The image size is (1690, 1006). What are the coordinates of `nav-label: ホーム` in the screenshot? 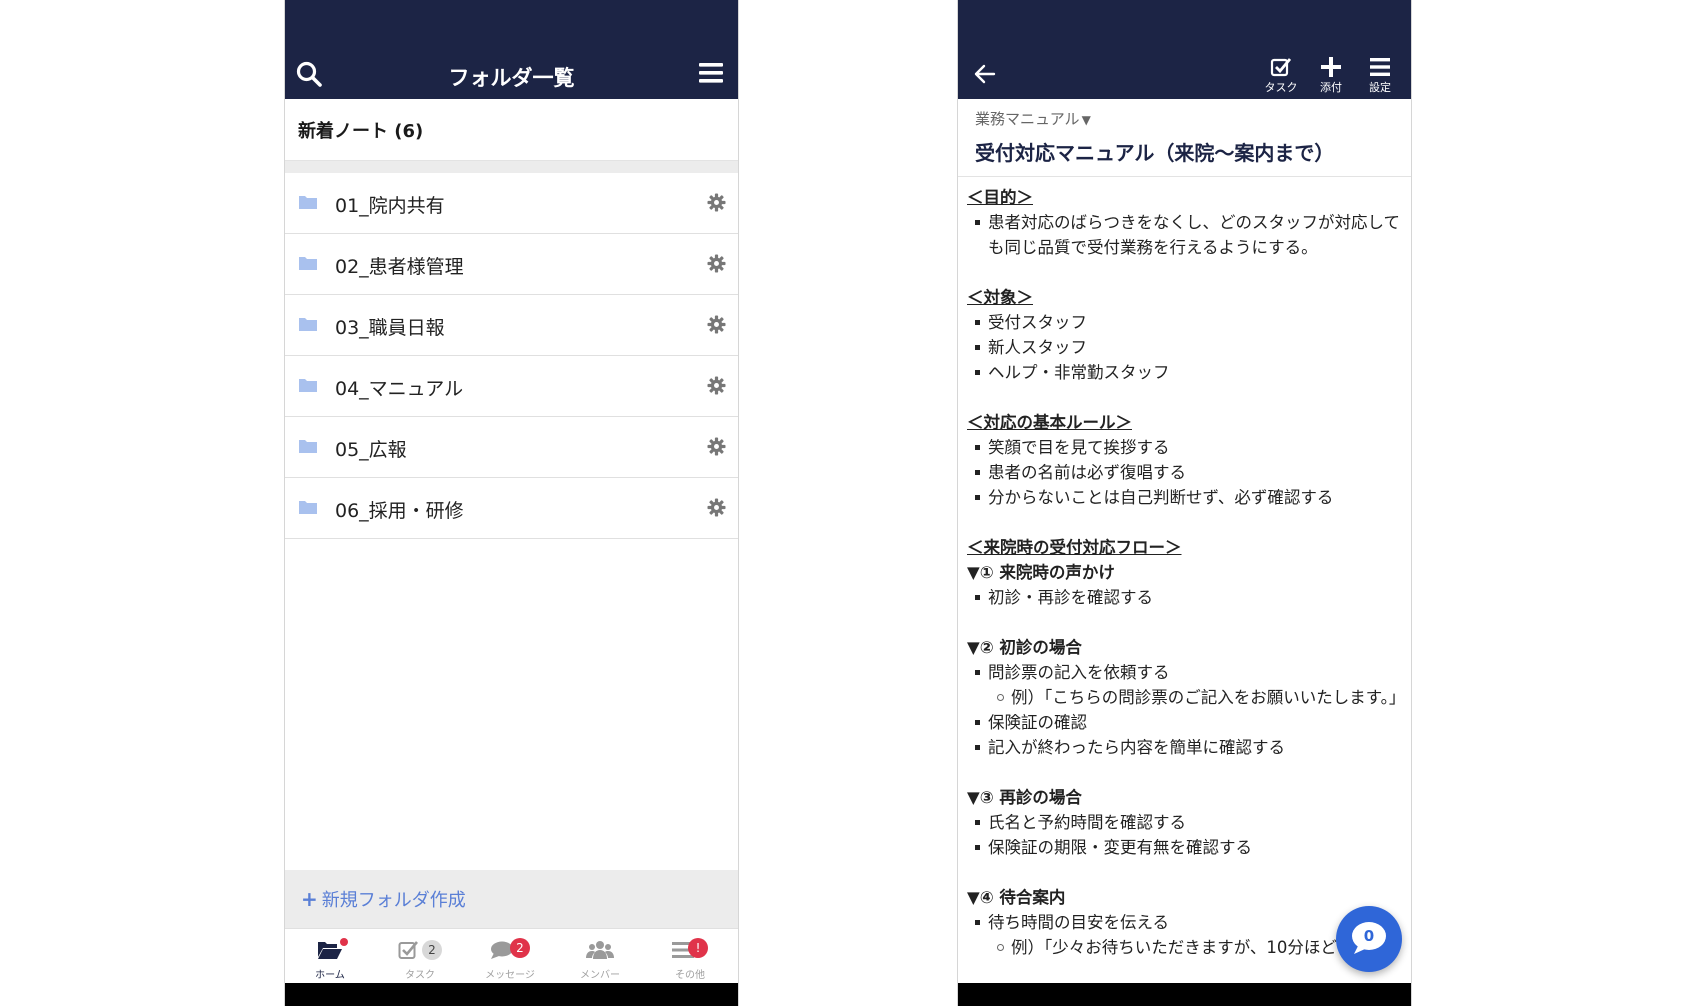 It's located at (330, 975).